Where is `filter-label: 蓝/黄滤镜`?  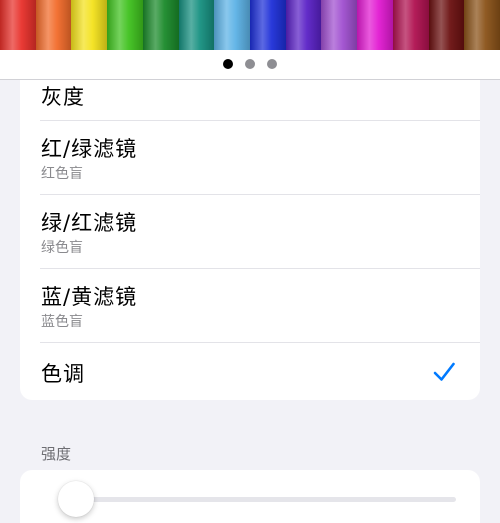 filter-label: 蓝/黄滤镜 is located at coordinates (89, 297).